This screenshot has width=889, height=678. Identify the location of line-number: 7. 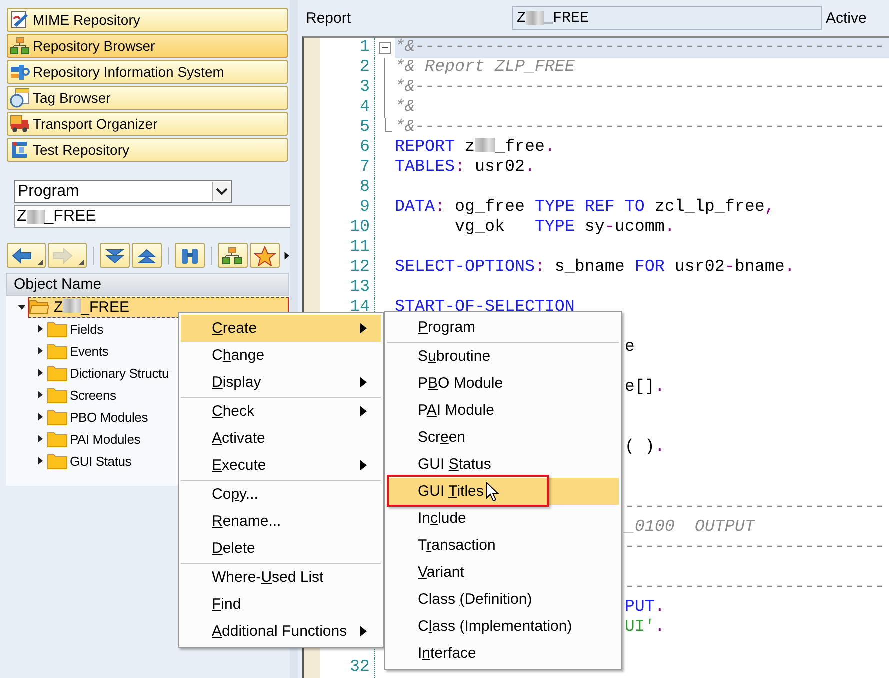
(365, 168).